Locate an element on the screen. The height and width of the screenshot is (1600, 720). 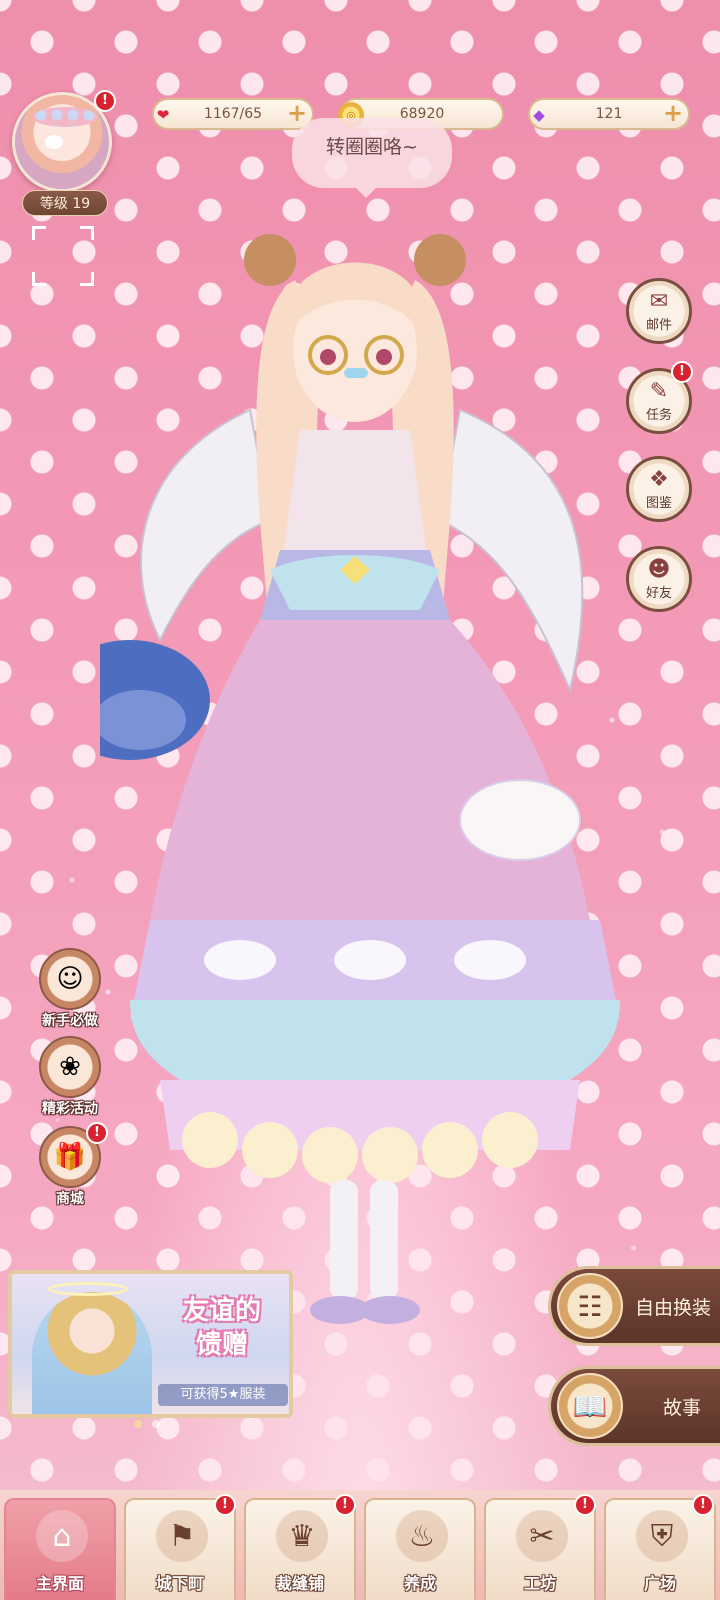
tailor-notification-badge: ! is located at coordinates (345, 1505).